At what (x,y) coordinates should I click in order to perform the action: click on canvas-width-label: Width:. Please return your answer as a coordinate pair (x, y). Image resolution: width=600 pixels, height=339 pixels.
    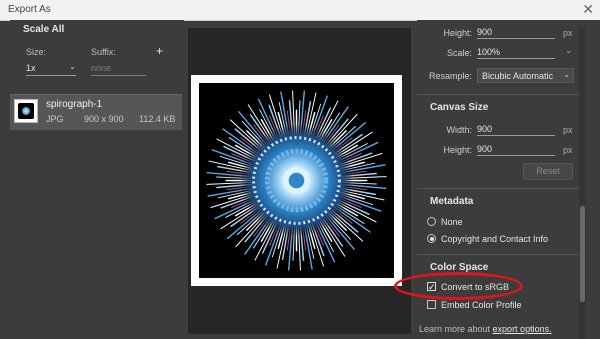
    Looking at the image, I should click on (459, 130).